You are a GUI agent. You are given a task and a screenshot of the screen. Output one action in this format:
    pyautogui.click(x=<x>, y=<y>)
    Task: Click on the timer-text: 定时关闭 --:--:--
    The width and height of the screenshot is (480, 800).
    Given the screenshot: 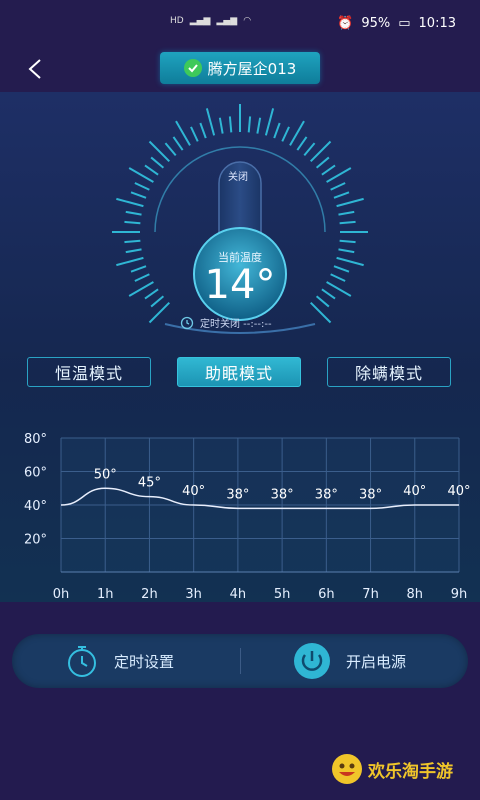 What is the action you would take?
    pyautogui.click(x=236, y=324)
    